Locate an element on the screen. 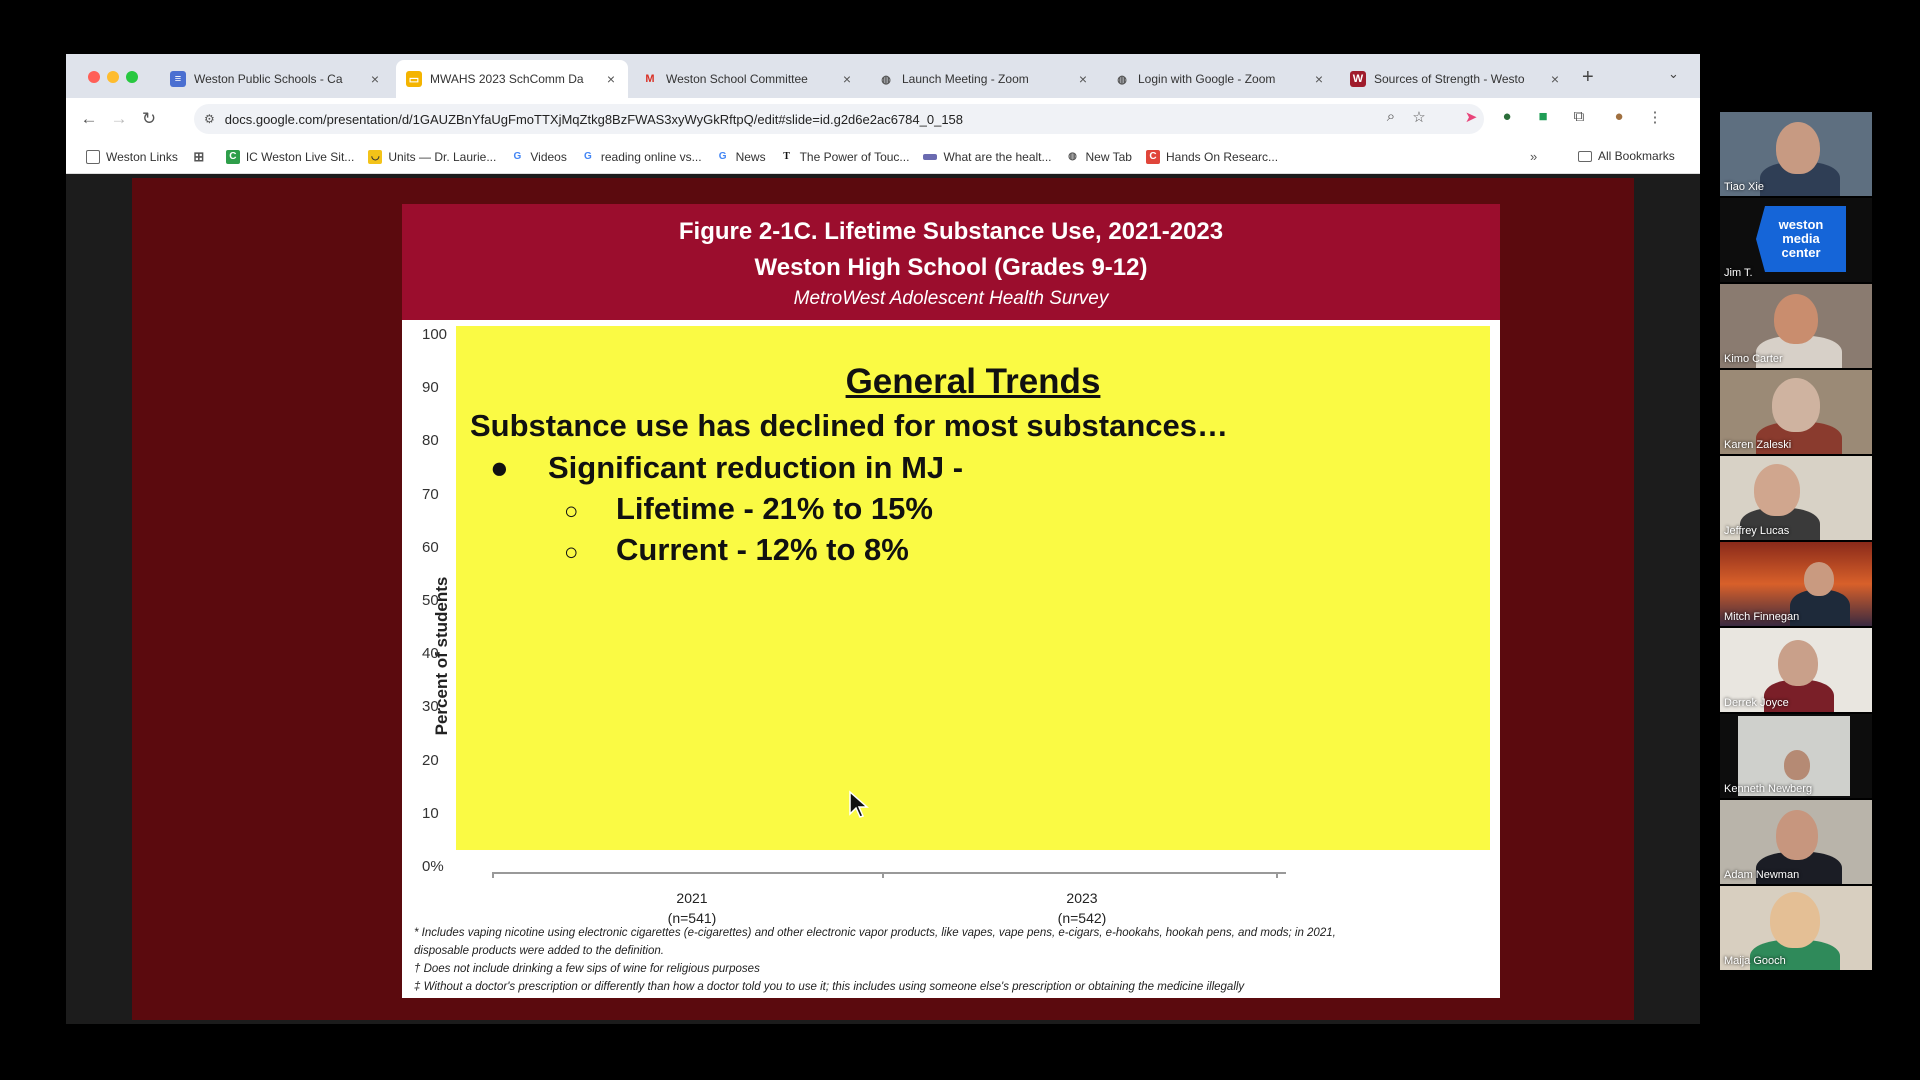 This screenshot has width=1920, height=1080. menu-kebab-icon: ⋮ is located at coordinates (1655, 117).